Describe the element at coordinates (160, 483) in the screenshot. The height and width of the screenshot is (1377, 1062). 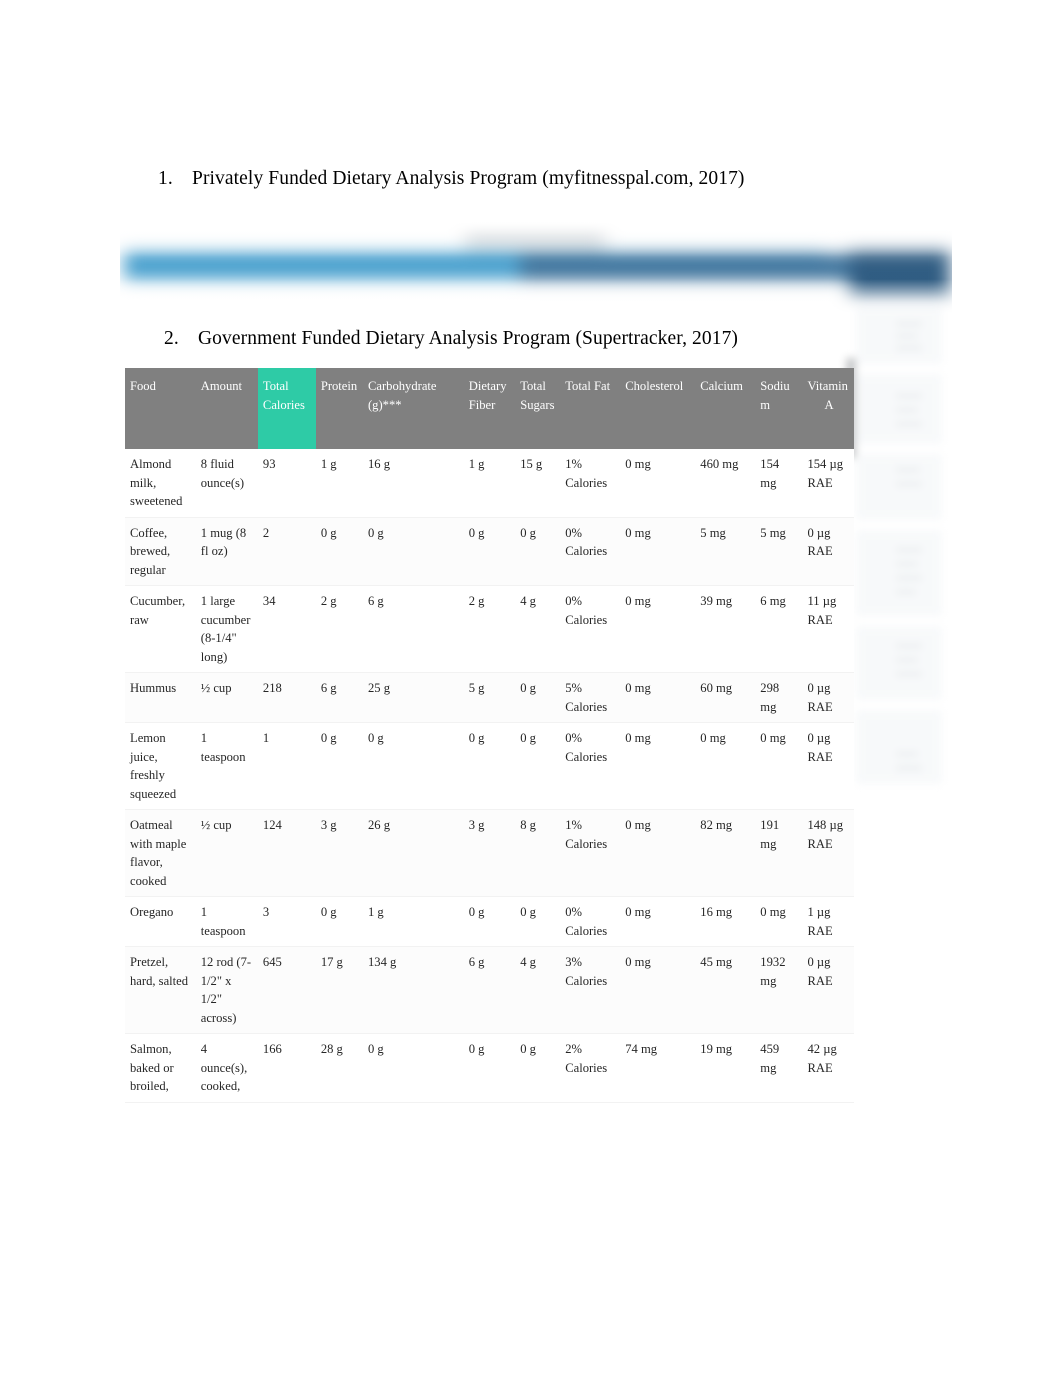
I see `cell-food: Almond milk, sweetened` at that location.